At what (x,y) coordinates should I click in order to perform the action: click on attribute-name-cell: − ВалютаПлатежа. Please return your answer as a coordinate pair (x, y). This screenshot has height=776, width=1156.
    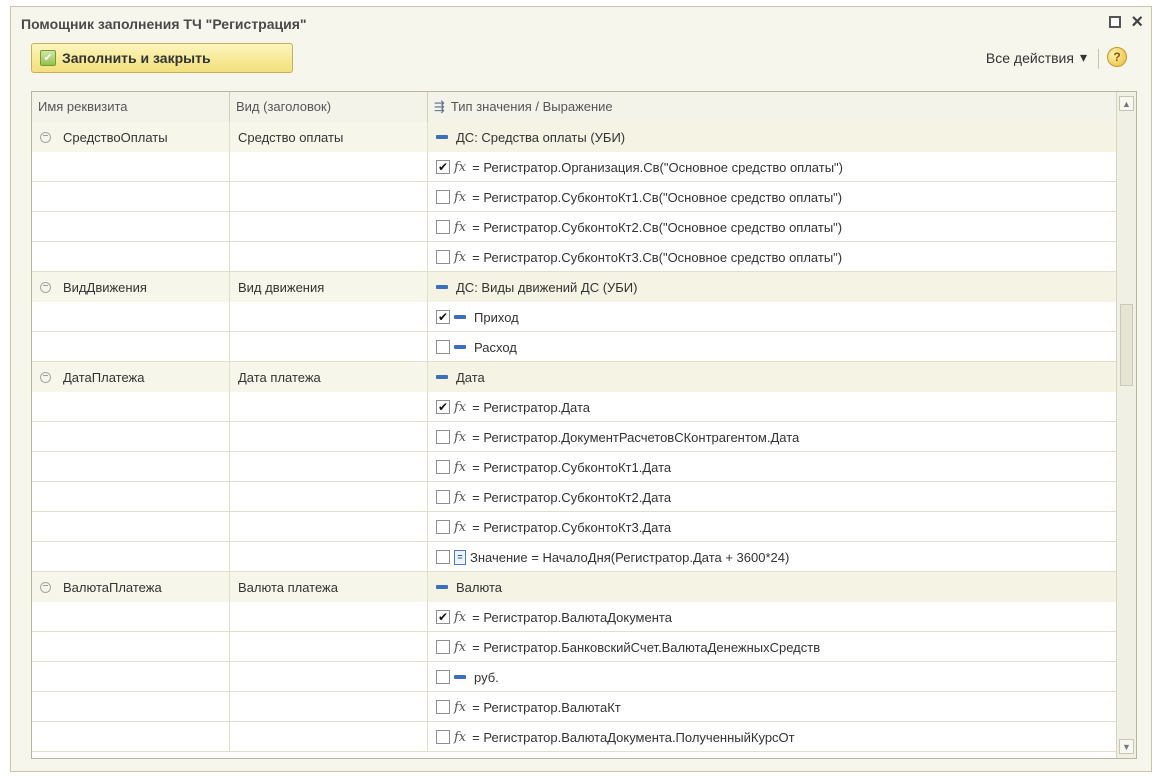
    Looking at the image, I should click on (131, 587).